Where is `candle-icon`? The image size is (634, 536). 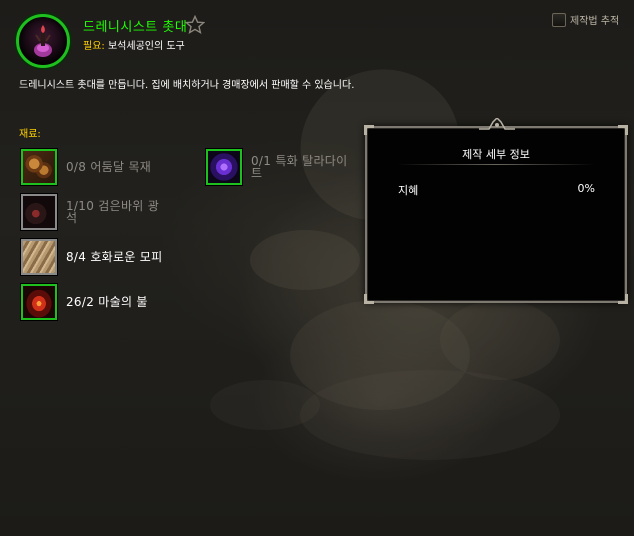 candle-icon is located at coordinates (43, 41).